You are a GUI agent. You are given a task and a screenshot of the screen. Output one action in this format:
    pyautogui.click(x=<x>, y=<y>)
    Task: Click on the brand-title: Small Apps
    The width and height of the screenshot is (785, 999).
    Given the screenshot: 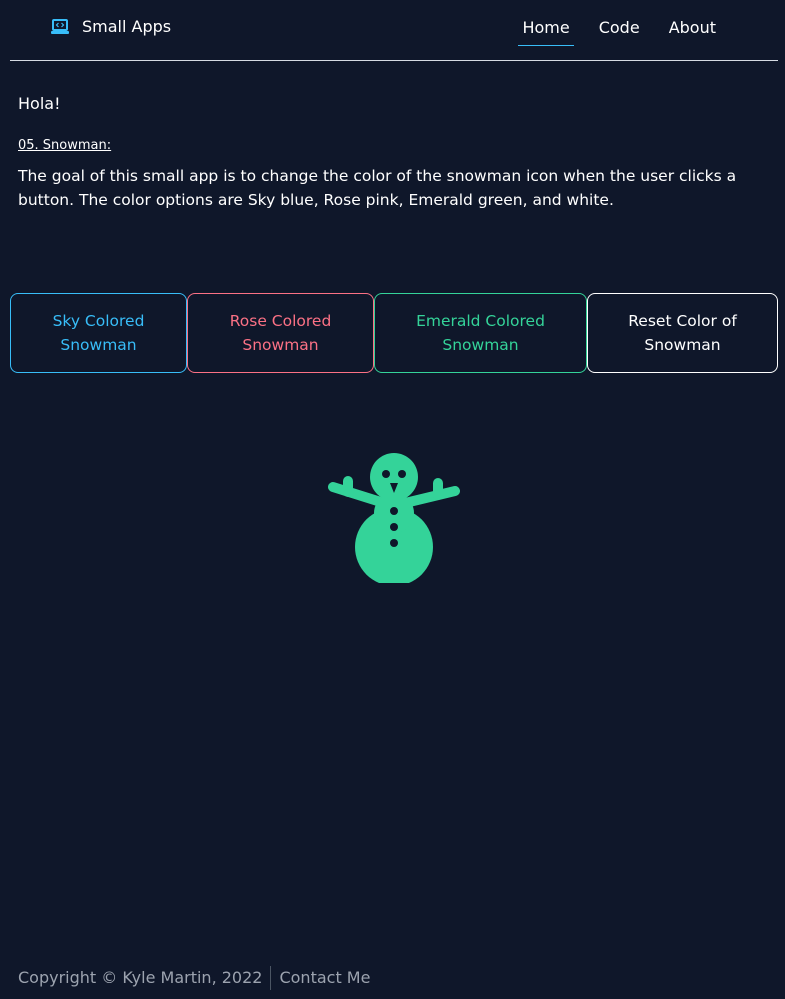 What is the action you would take?
    pyautogui.click(x=127, y=26)
    